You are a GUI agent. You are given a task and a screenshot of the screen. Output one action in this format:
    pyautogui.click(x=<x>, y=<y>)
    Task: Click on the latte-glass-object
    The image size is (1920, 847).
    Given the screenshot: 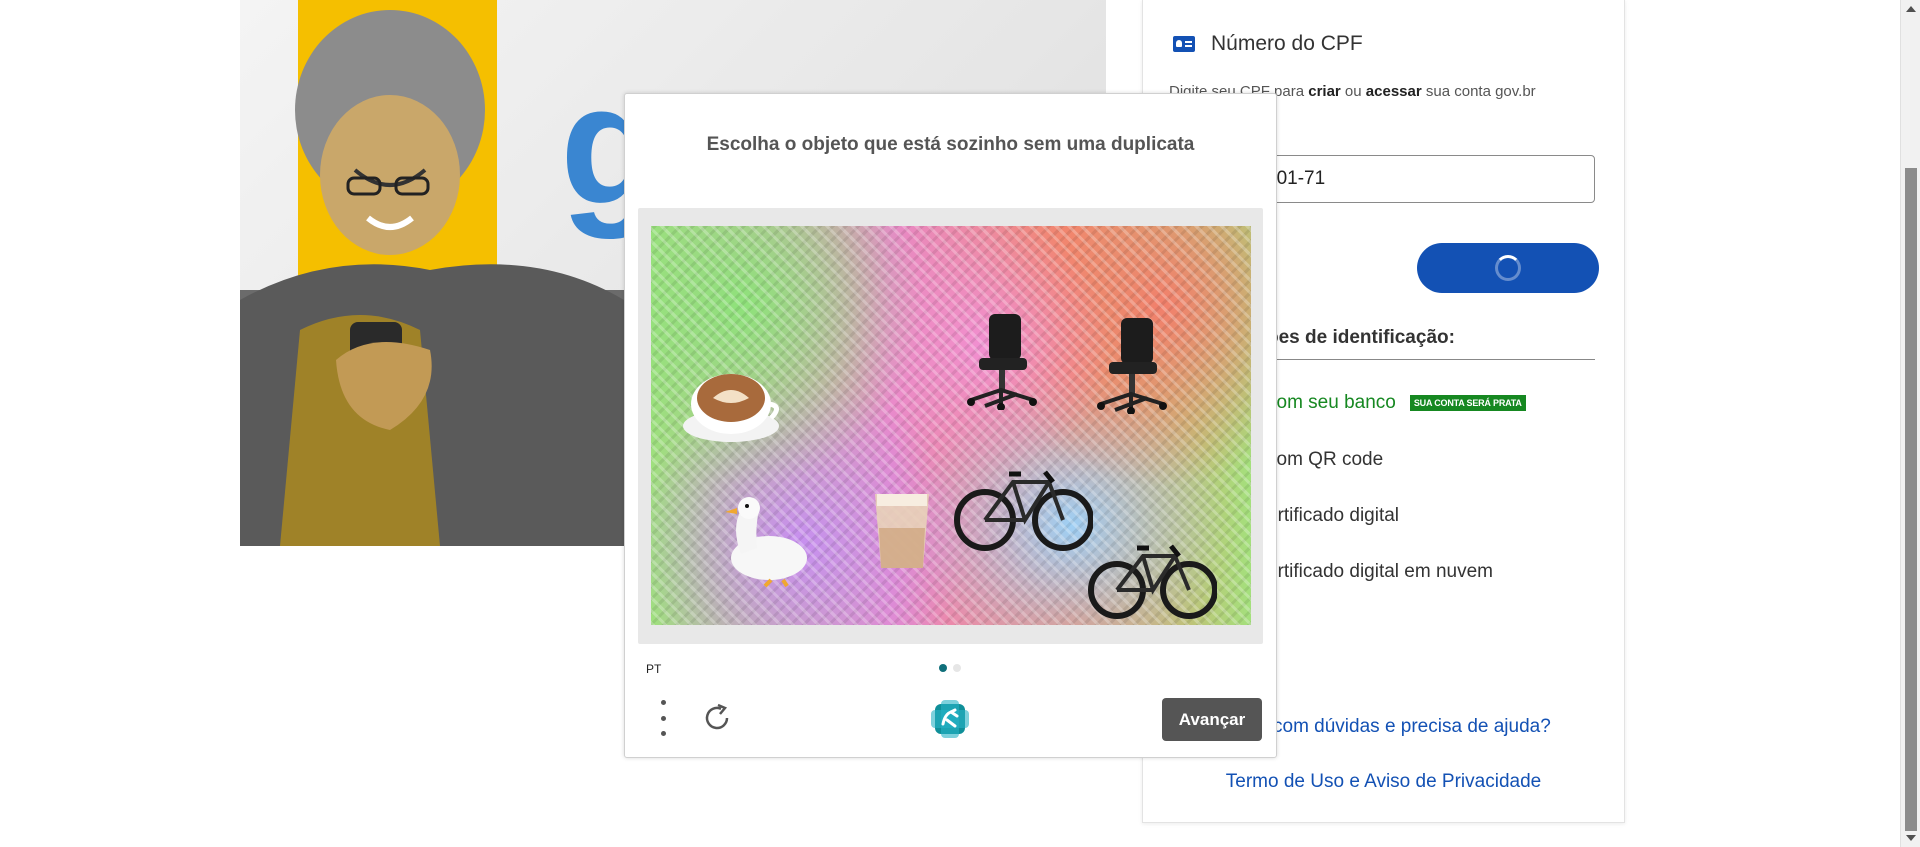 What is the action you would take?
    pyautogui.click(x=902, y=530)
    